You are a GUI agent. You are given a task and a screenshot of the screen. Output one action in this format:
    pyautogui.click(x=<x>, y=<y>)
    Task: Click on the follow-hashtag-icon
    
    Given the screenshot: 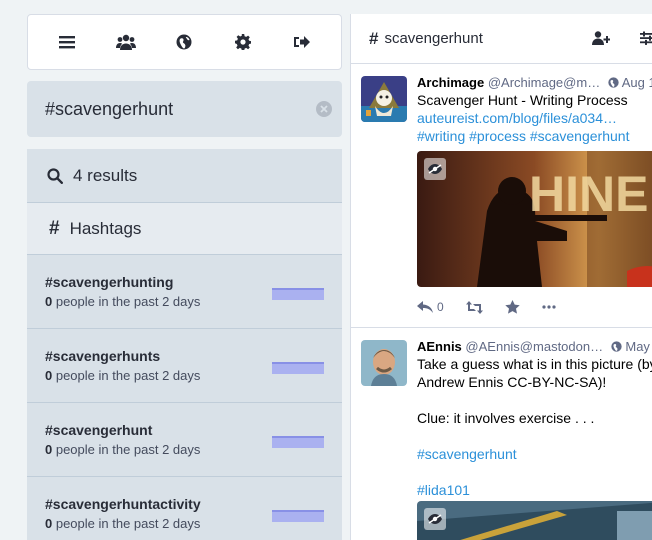 What is the action you would take?
    pyautogui.click(x=601, y=40)
    